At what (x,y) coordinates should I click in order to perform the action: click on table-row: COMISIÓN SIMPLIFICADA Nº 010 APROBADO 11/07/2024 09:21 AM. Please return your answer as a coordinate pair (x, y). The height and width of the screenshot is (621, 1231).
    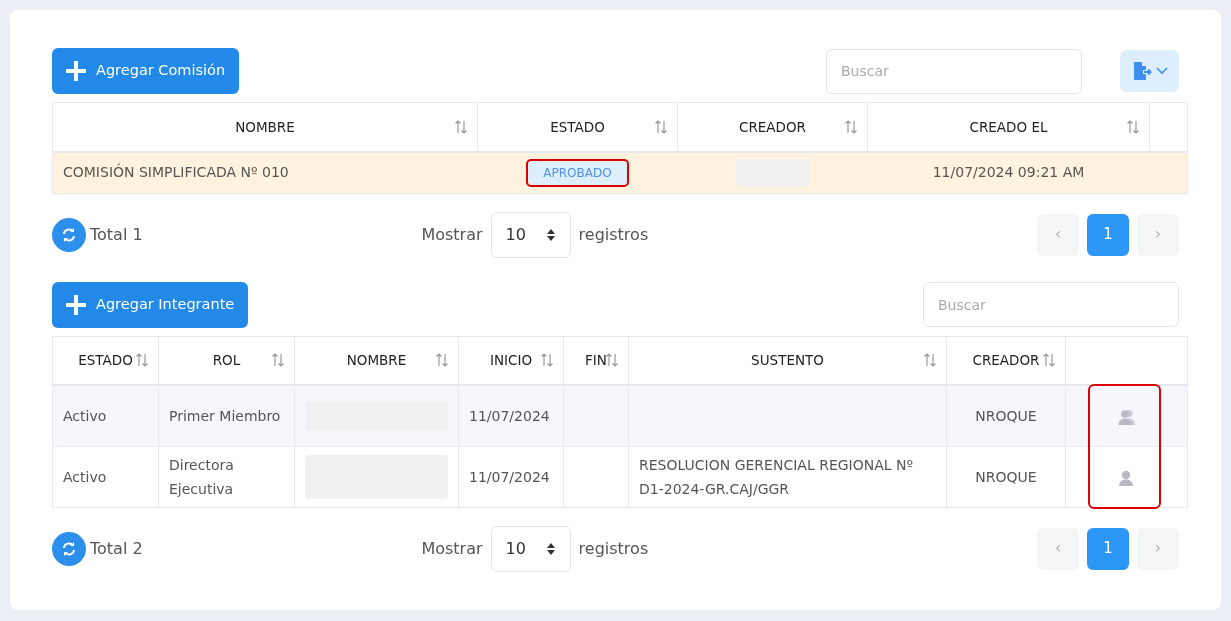
    Looking at the image, I should click on (620, 172).